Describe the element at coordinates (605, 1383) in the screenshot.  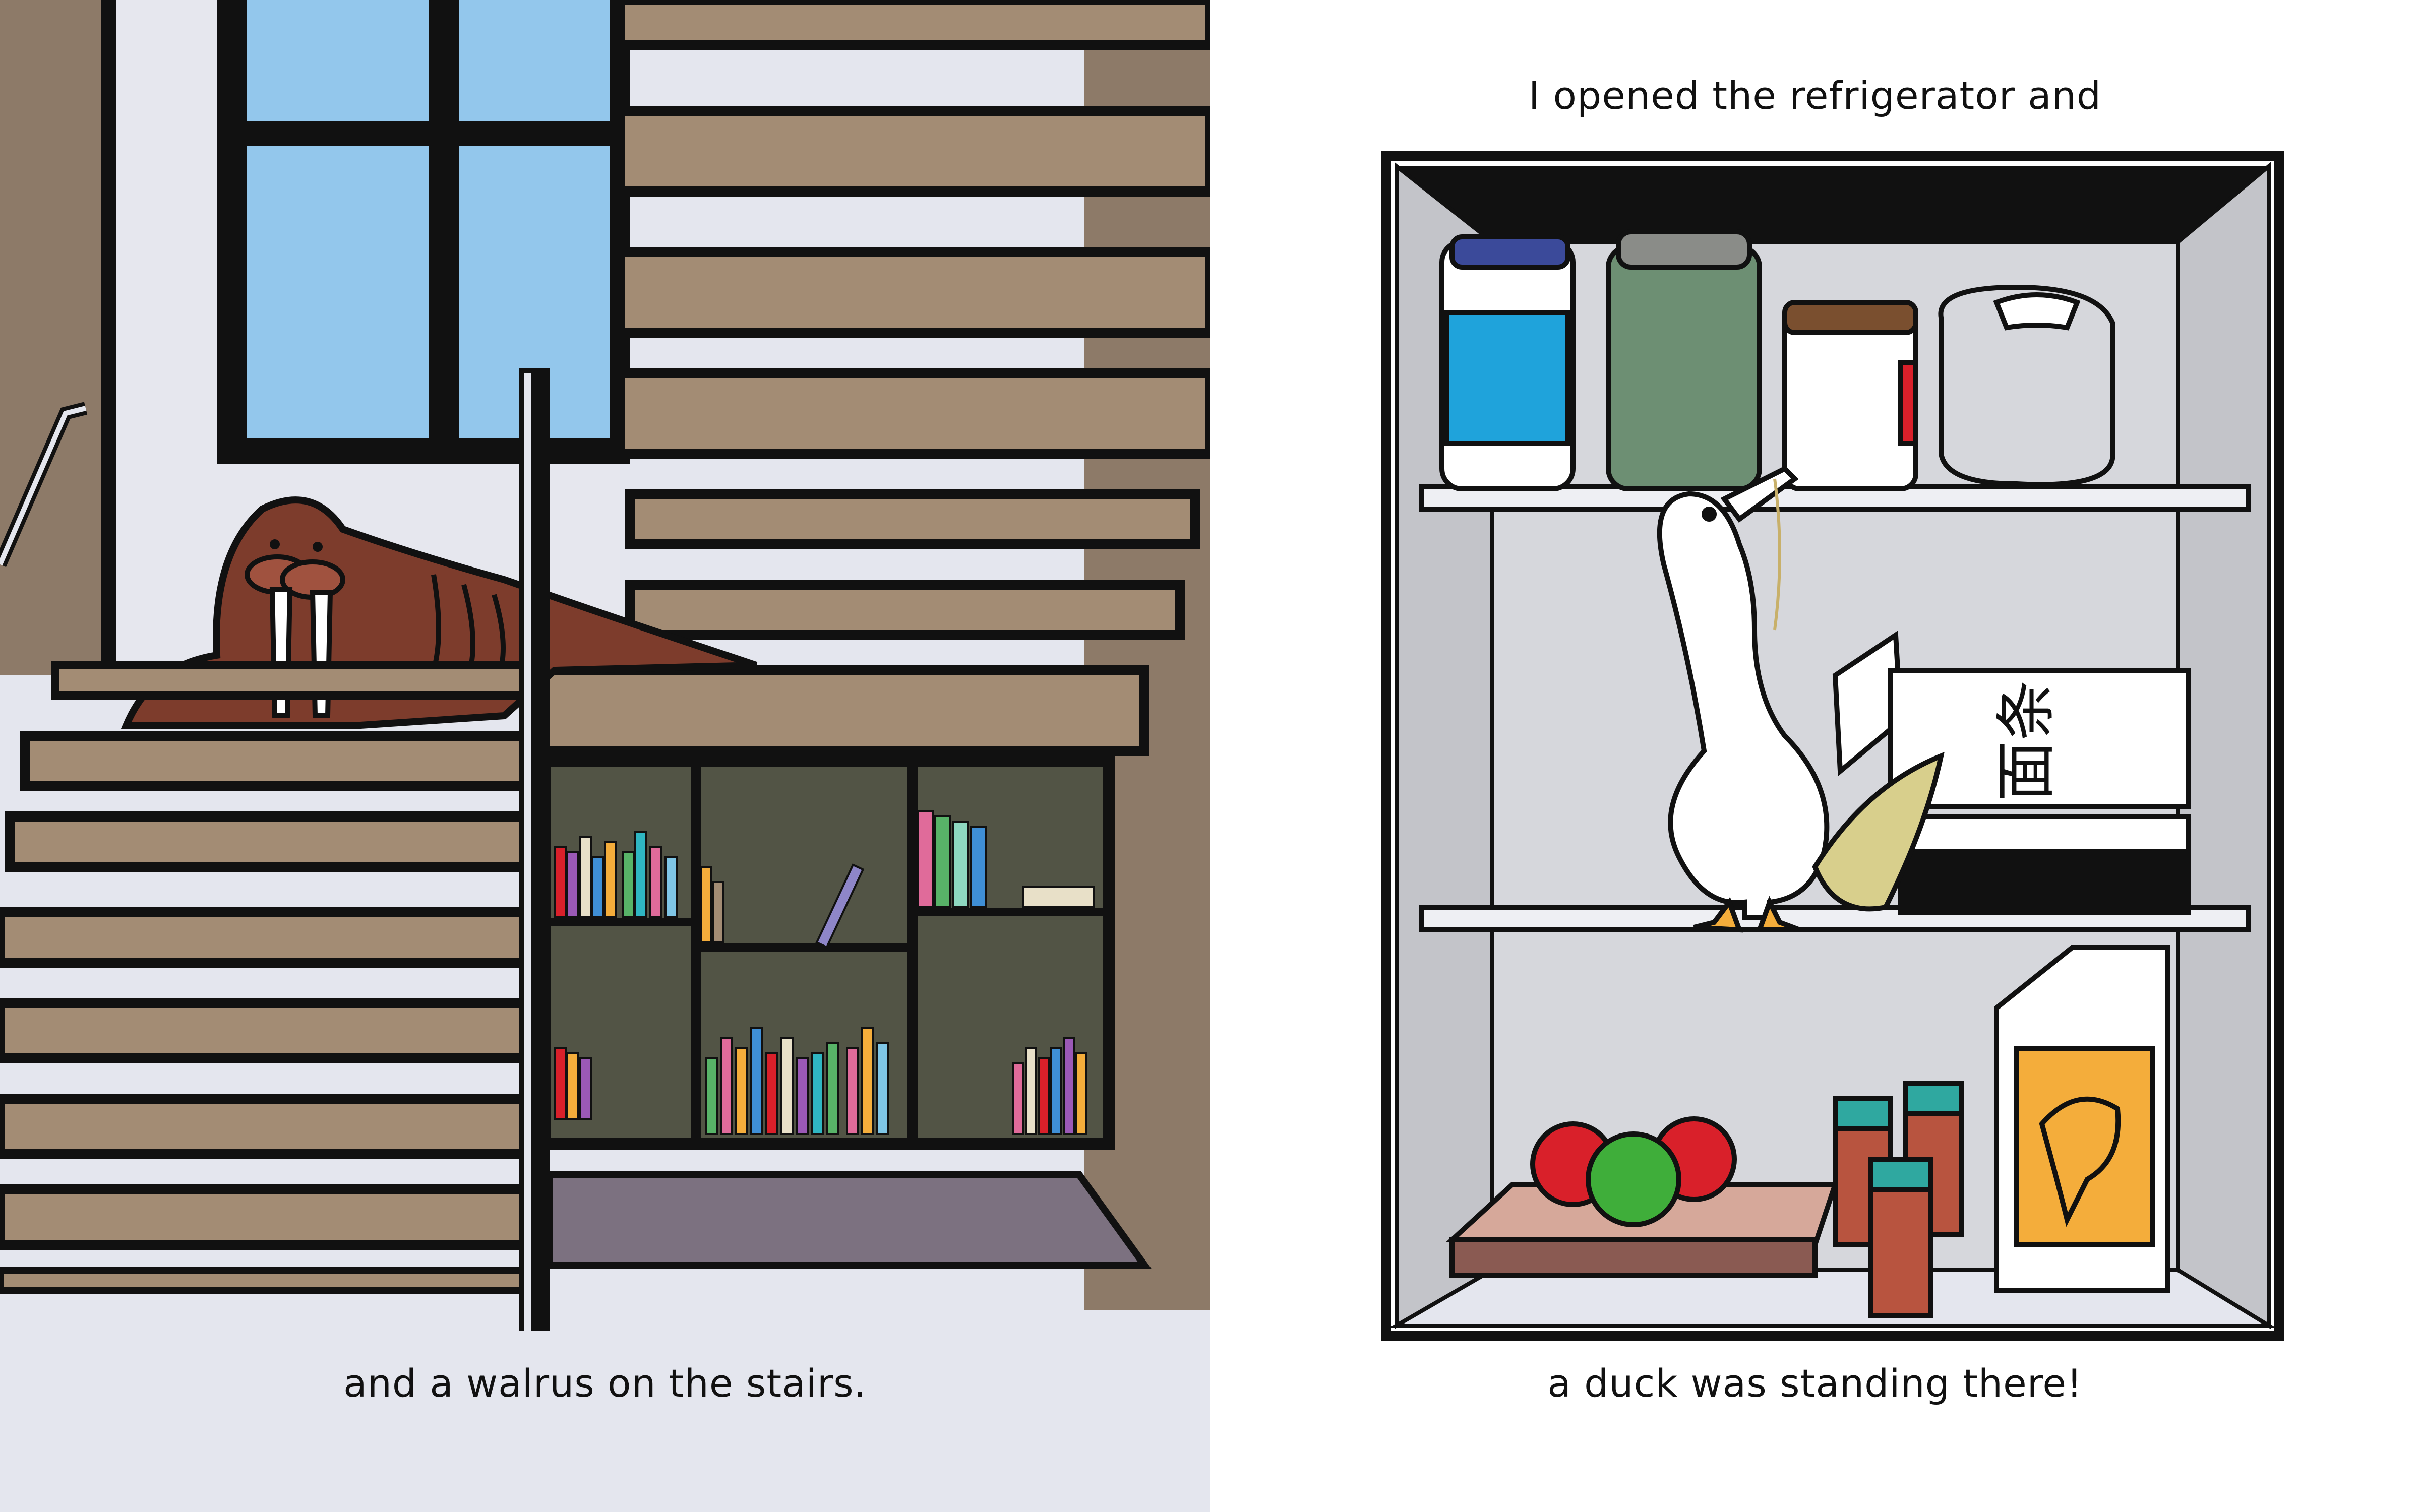
I see `left-caption: and a walrus on the stairs.` at that location.